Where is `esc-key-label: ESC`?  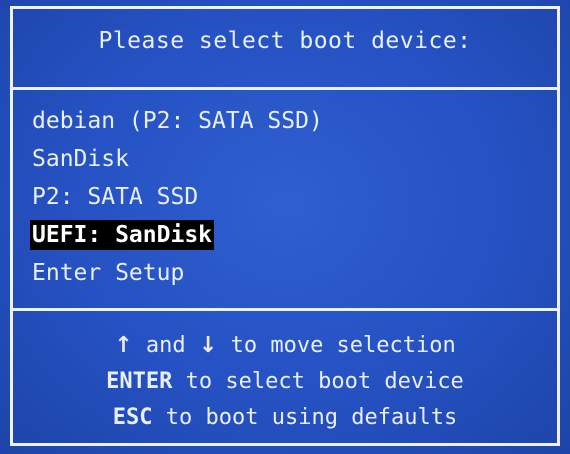 esc-key-label: ESC is located at coordinates (132, 417).